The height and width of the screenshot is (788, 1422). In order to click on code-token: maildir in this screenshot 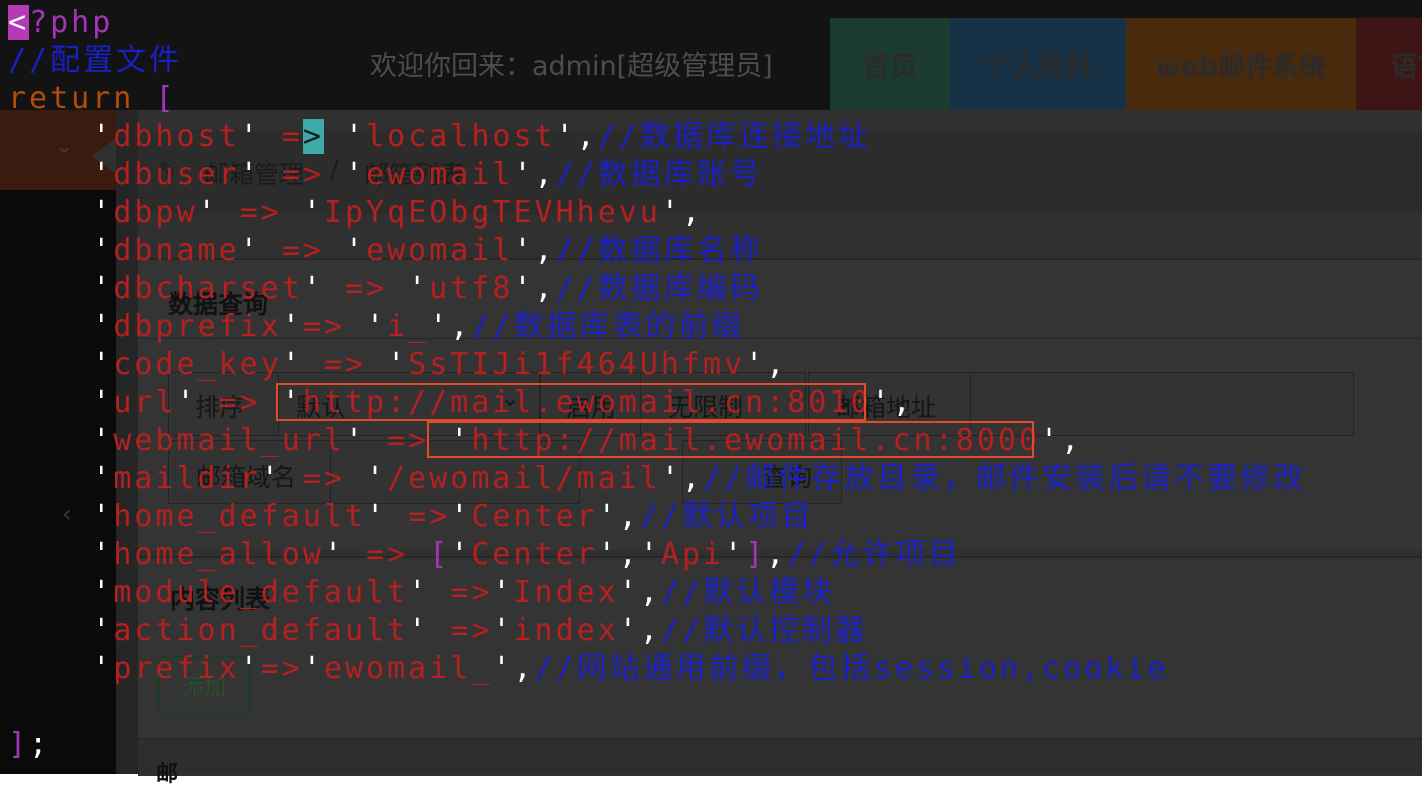, I will do `click(187, 478)`.